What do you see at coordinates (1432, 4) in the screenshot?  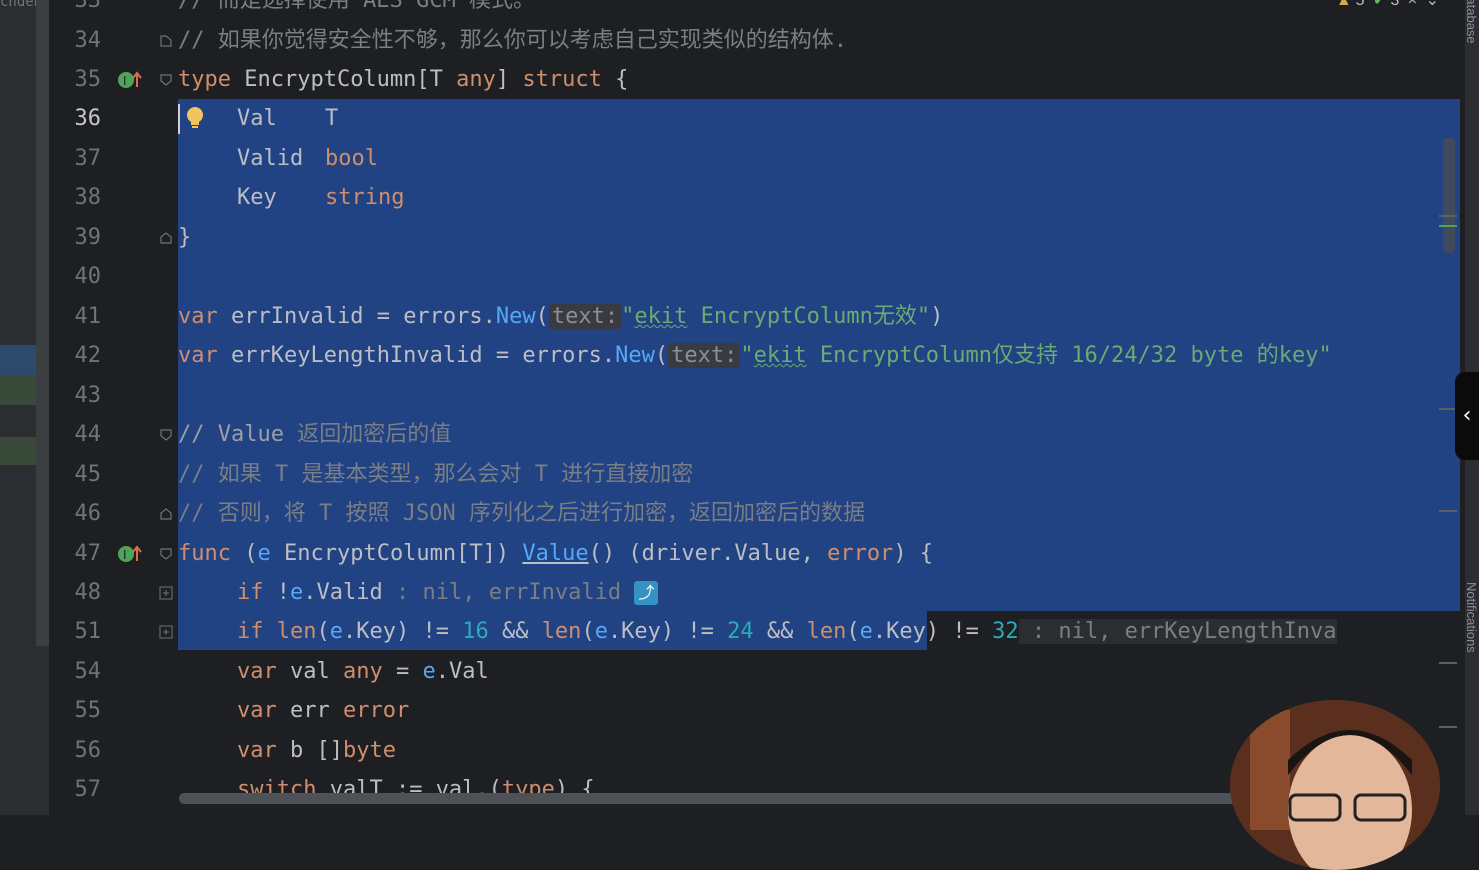 I see `chevron-down-icon: ⌄` at bounding box center [1432, 4].